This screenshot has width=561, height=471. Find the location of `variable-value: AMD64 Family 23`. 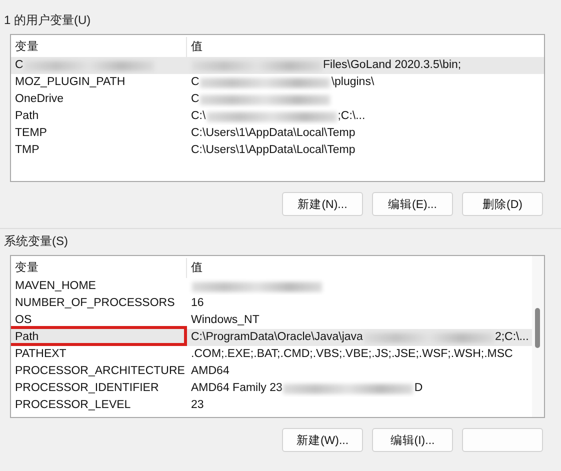

variable-value: AMD64 Family 23 is located at coordinates (236, 388).